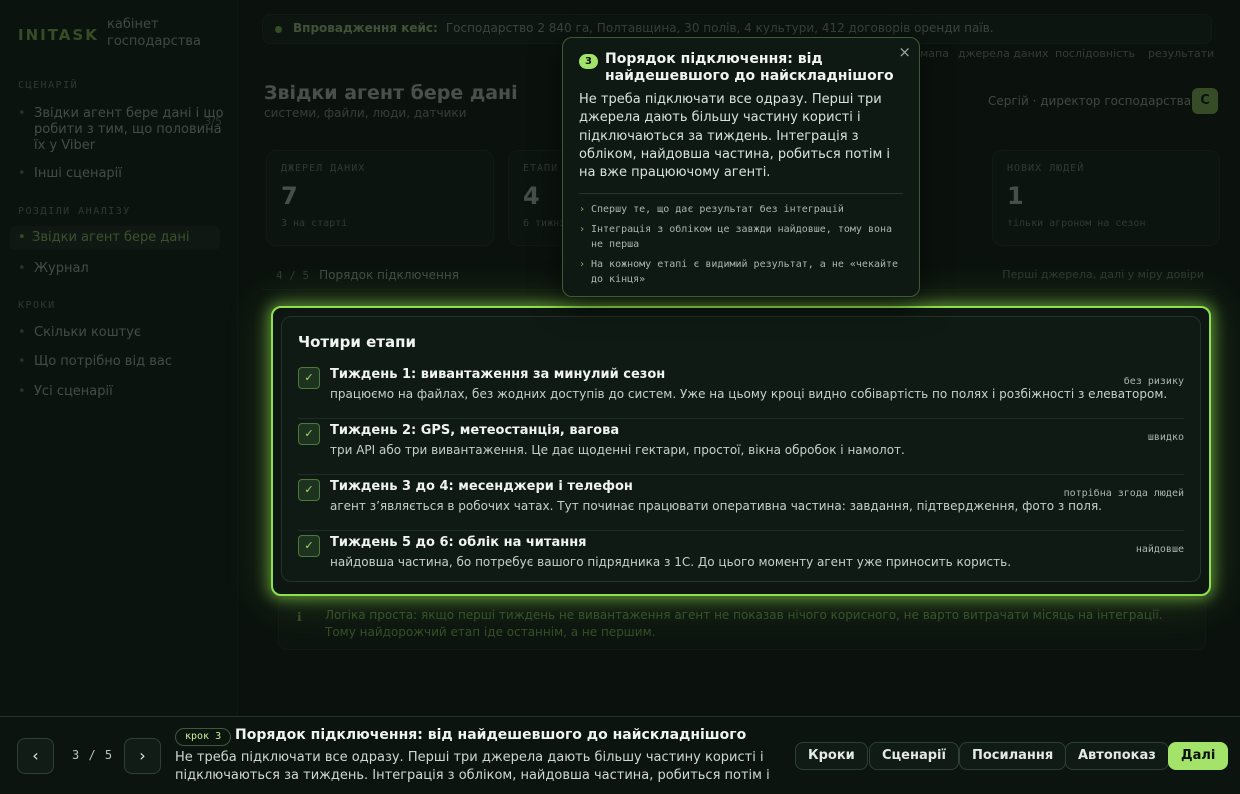 Image resolution: width=1240 pixels, height=794 pixels. Describe the element at coordinates (588, 61) in the screenshot. I see `popover-step-badge: 3` at that location.